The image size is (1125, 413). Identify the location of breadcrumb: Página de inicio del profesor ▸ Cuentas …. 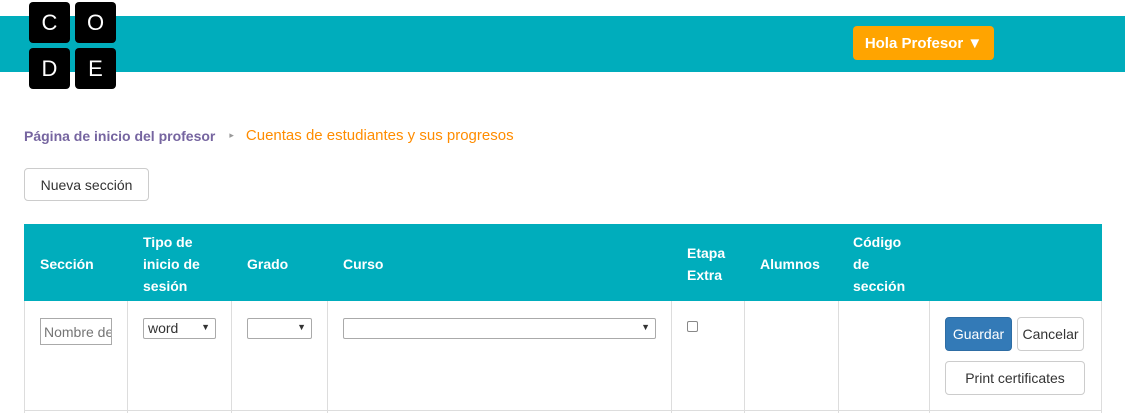
(269, 135).